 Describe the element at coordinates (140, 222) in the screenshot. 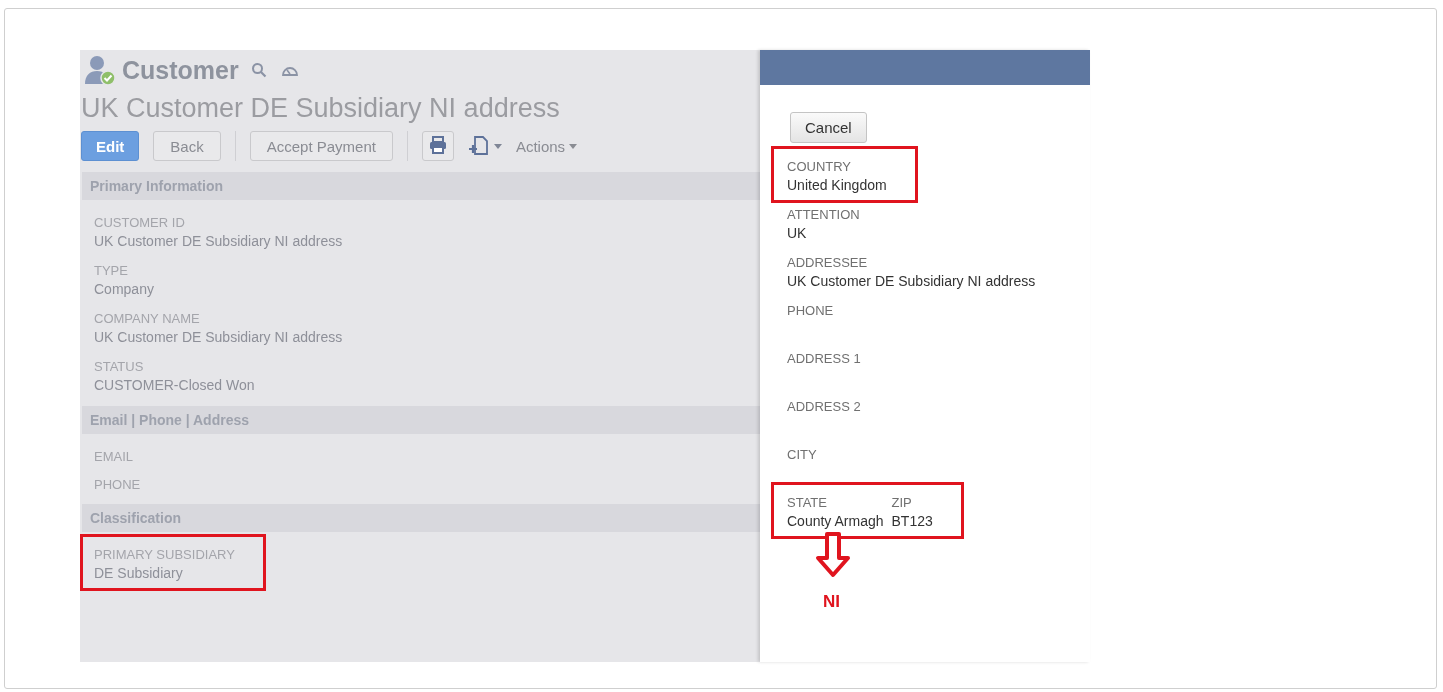

I see `field-label: CUSTOMER ID` at that location.